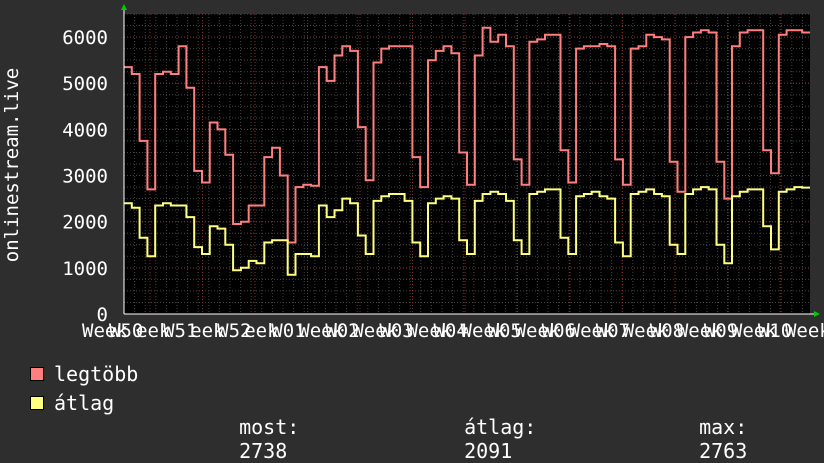 This screenshot has height=463, width=824. What do you see at coordinates (84, 403) in the screenshot?
I see `legend-avg-label: átlag` at bounding box center [84, 403].